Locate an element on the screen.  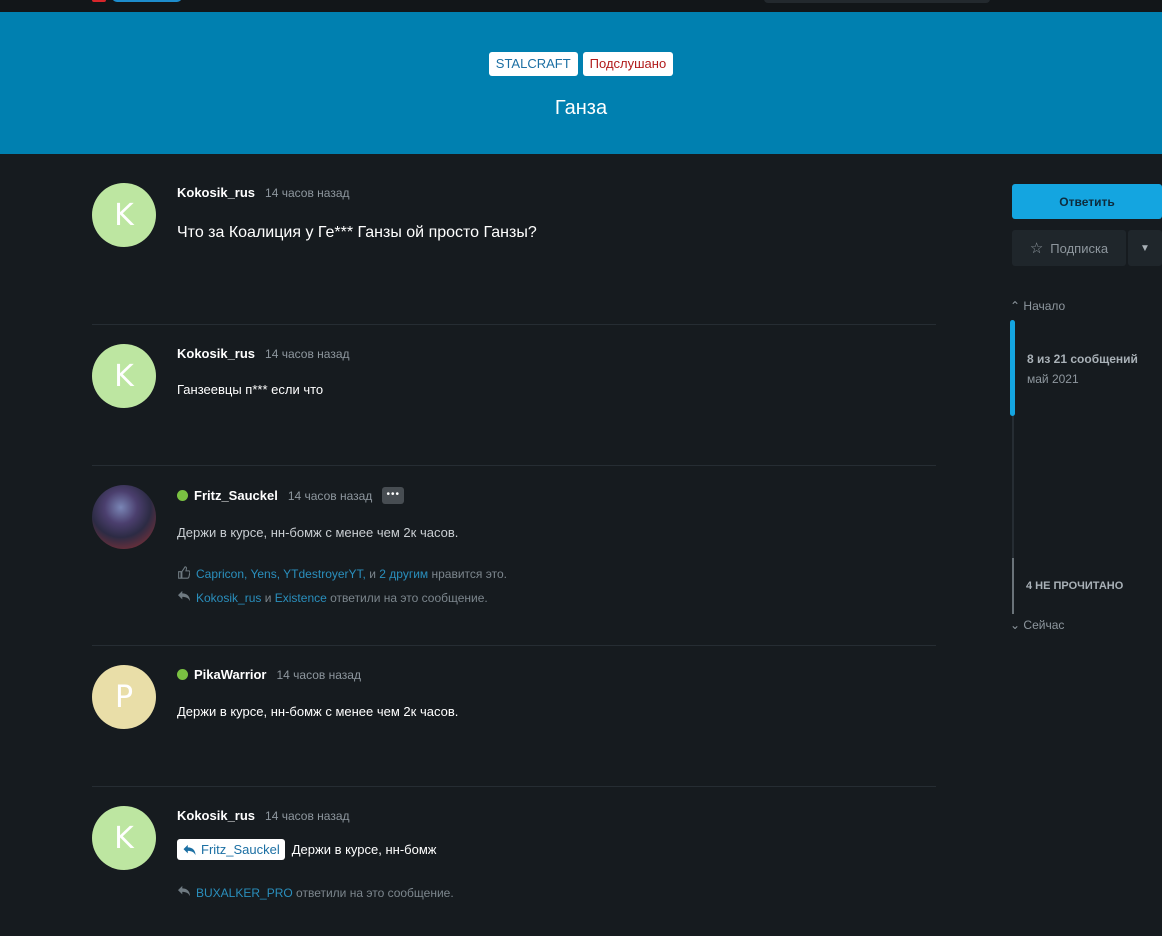
more-options-button: ••• is located at coordinates (393, 495).